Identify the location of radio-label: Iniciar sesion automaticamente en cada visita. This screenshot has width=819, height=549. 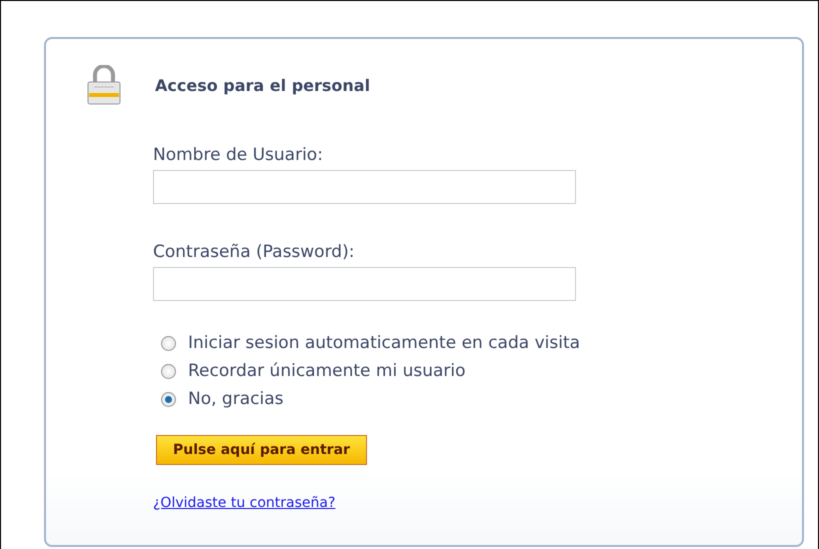
(384, 343).